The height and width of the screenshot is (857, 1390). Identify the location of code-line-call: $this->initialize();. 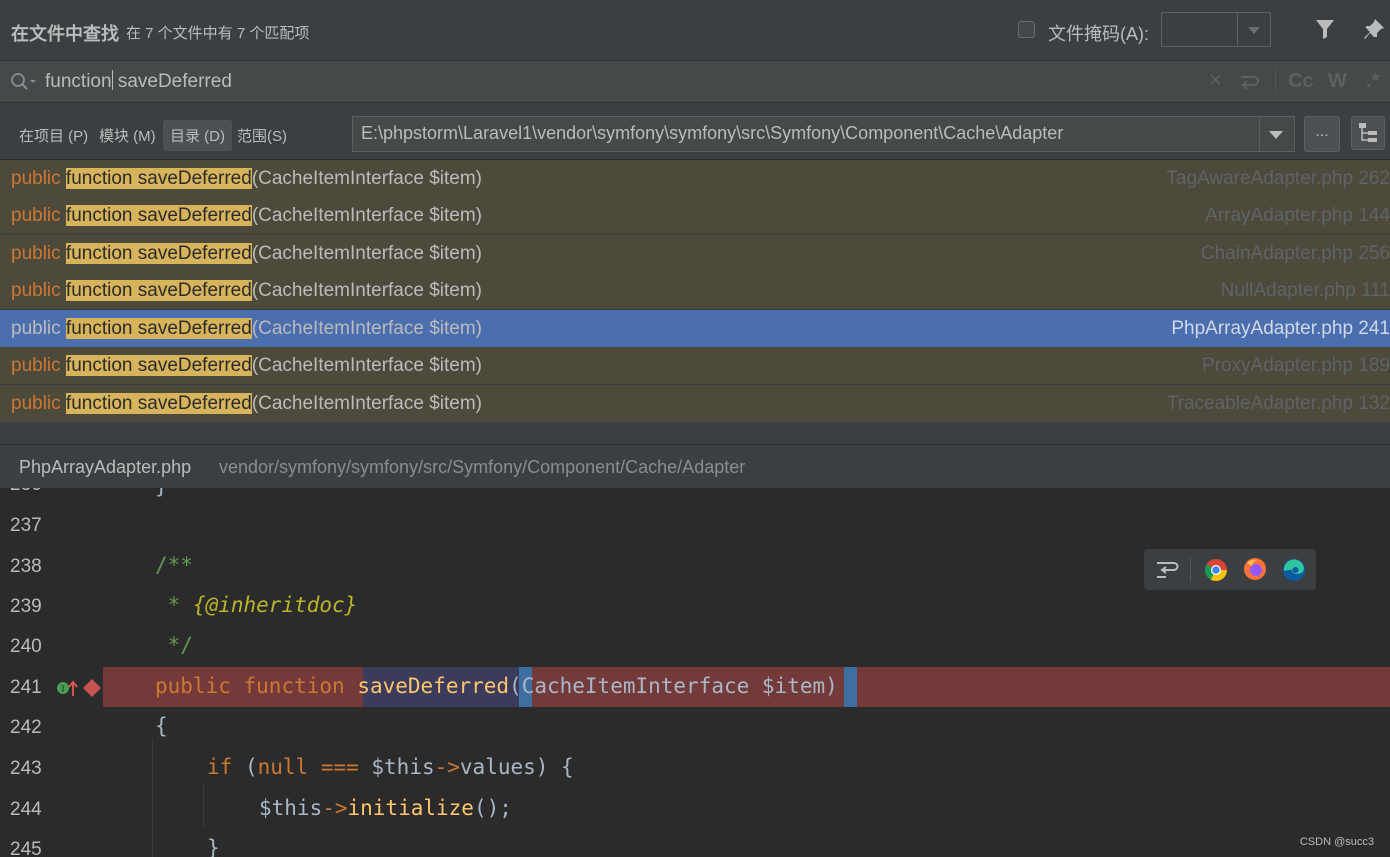
(385, 808).